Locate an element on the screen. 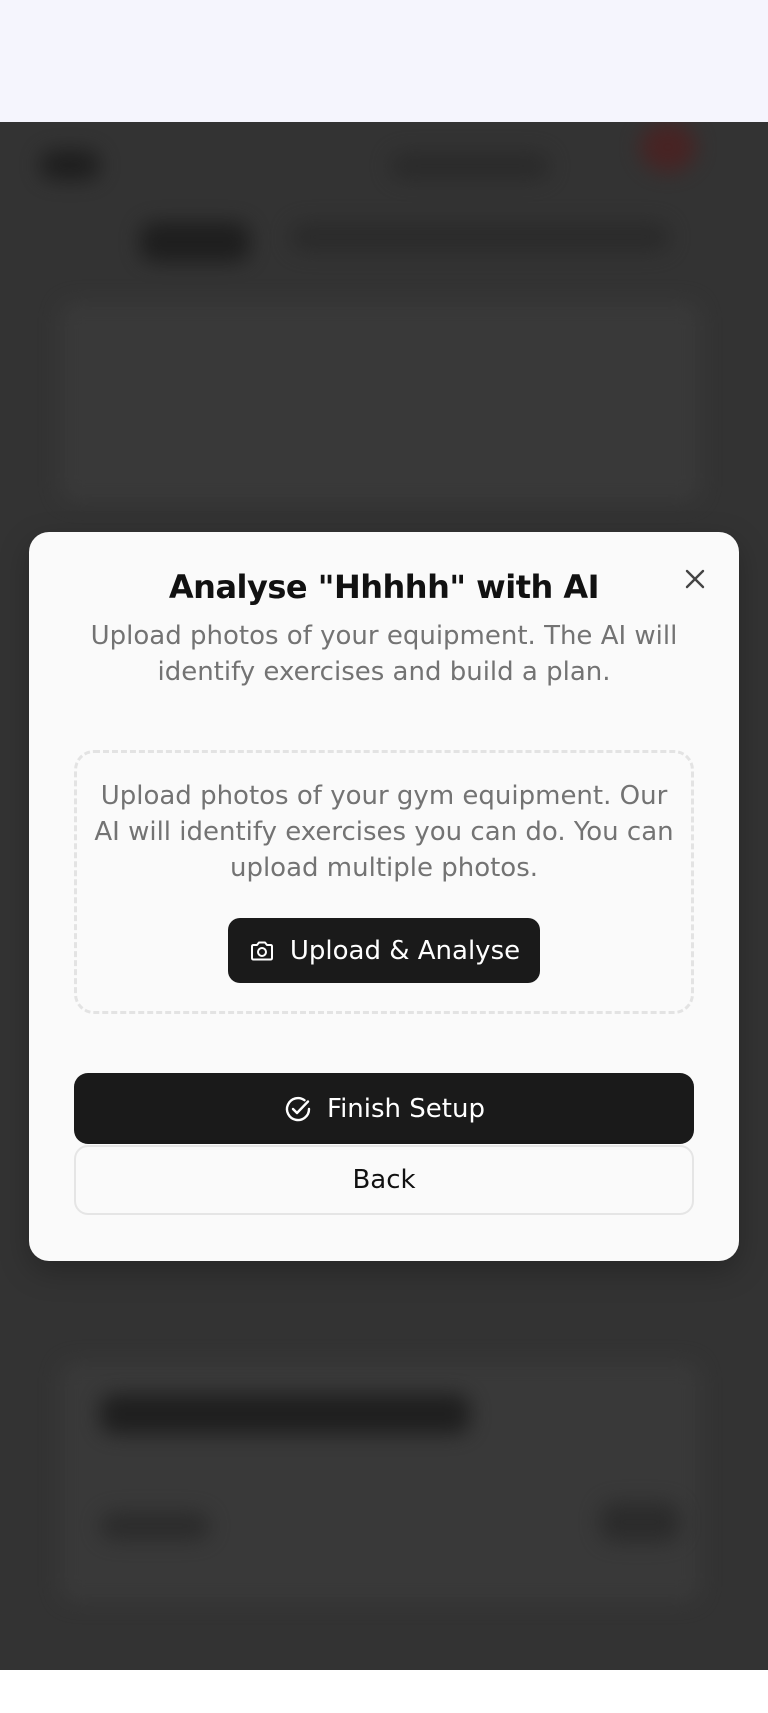  page-header-area is located at coordinates (384, 61).